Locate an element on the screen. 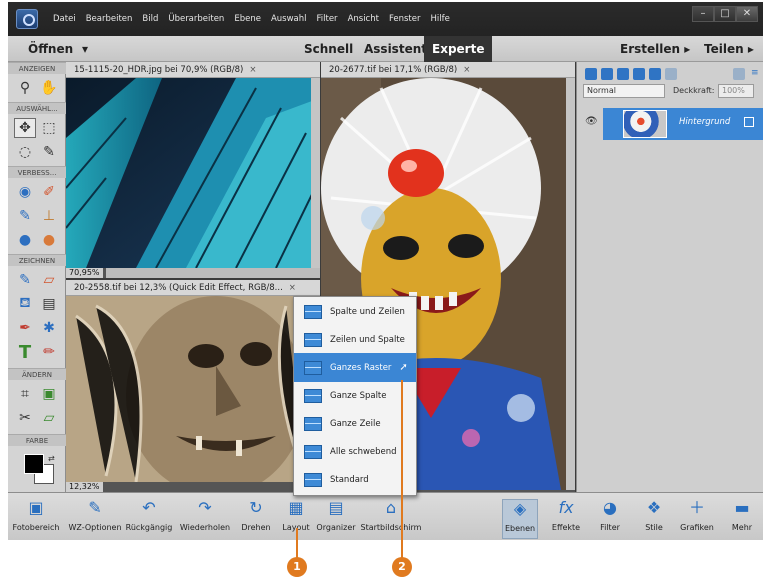  document-tab-hdr: 15-1115-20_HDR.jpg bei 70,9% (RGB/8) × is located at coordinates (193, 70).